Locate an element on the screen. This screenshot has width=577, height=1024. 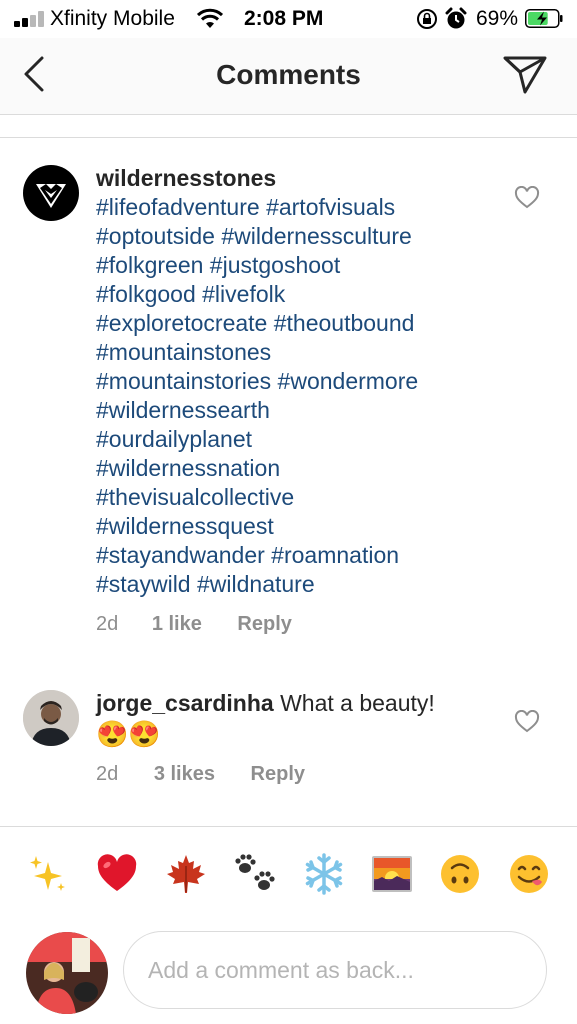
comment-username: jorge_csardinha is located at coordinates (185, 703).